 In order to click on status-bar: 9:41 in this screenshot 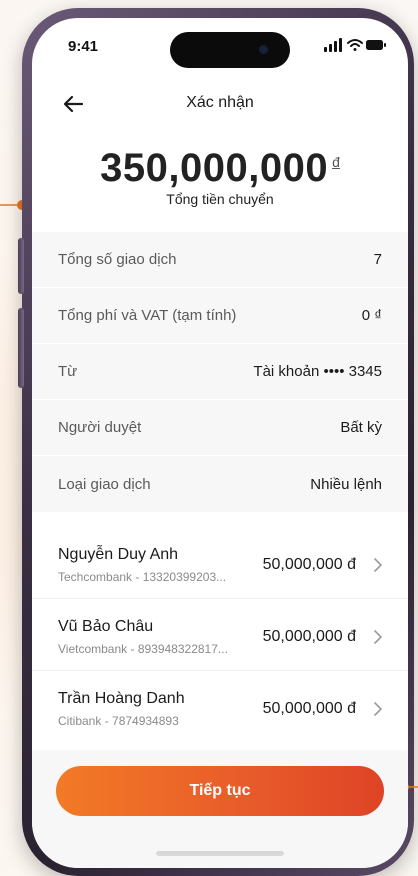, I will do `click(220, 46)`.